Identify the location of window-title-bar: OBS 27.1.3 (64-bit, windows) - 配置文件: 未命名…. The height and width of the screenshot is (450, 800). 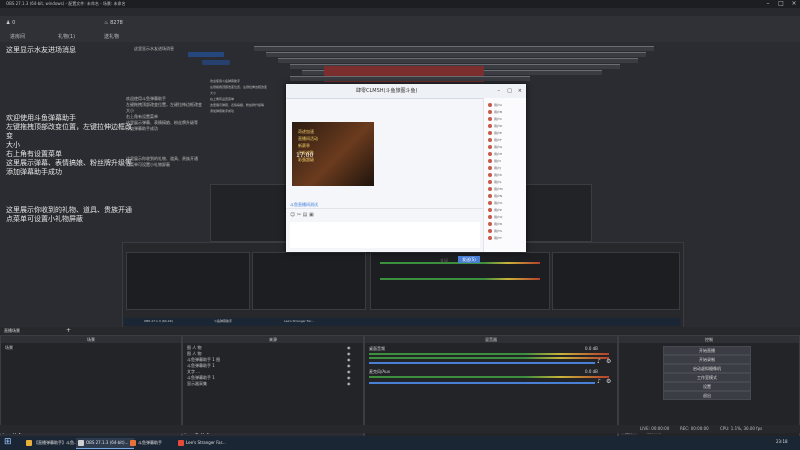
(400, 4).